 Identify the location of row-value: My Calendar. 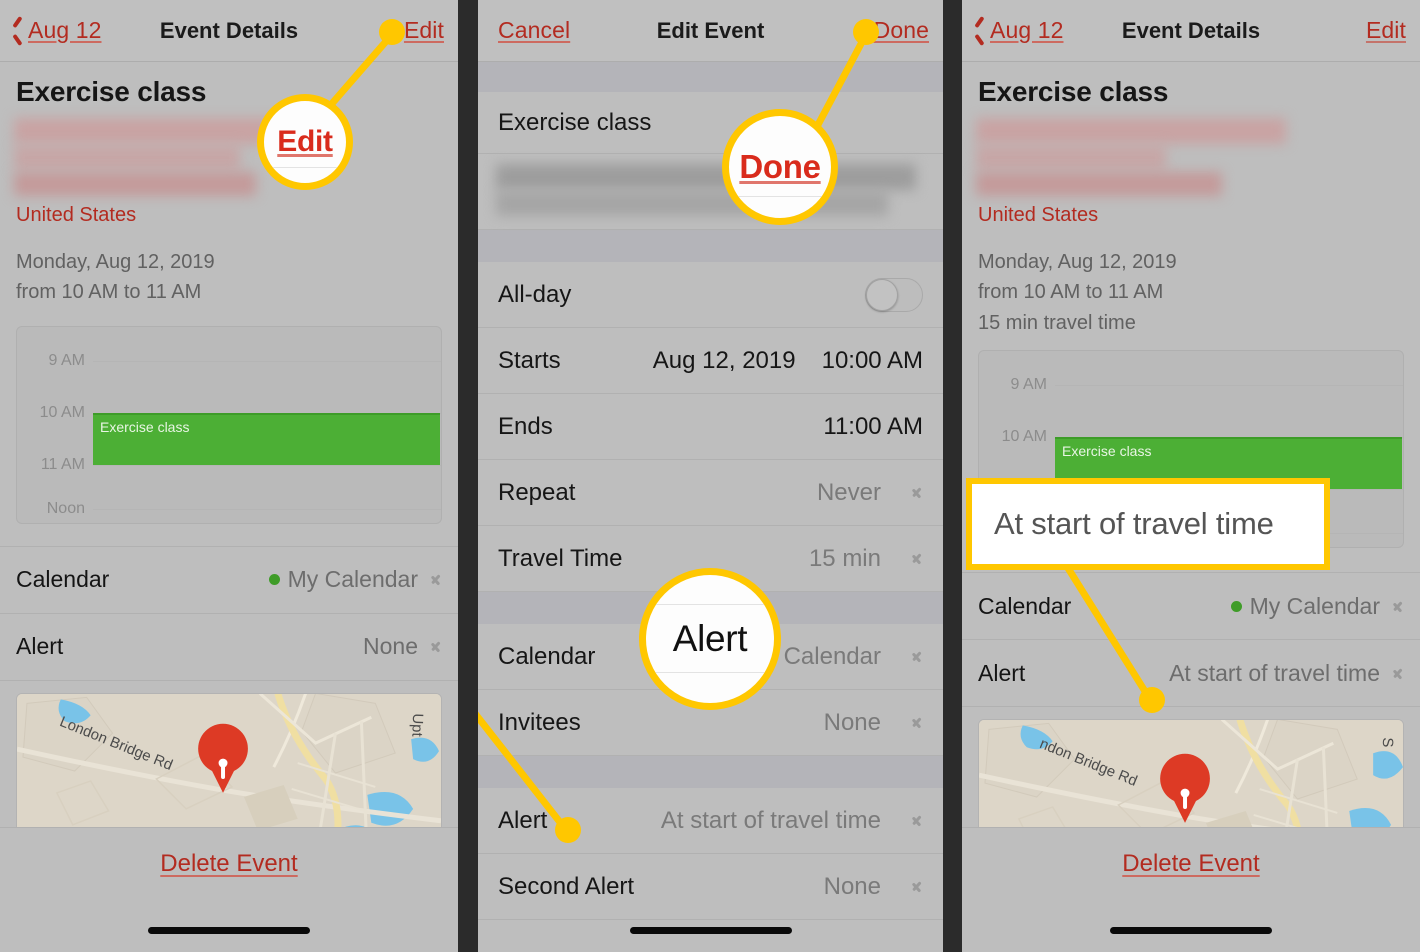
(1317, 606).